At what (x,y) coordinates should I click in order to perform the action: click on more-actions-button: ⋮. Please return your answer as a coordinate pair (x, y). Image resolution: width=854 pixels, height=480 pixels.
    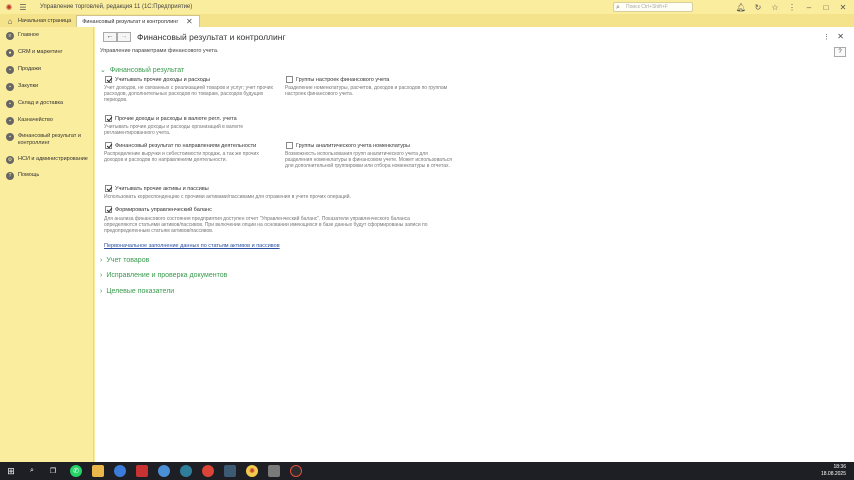
    Looking at the image, I should click on (826, 37).